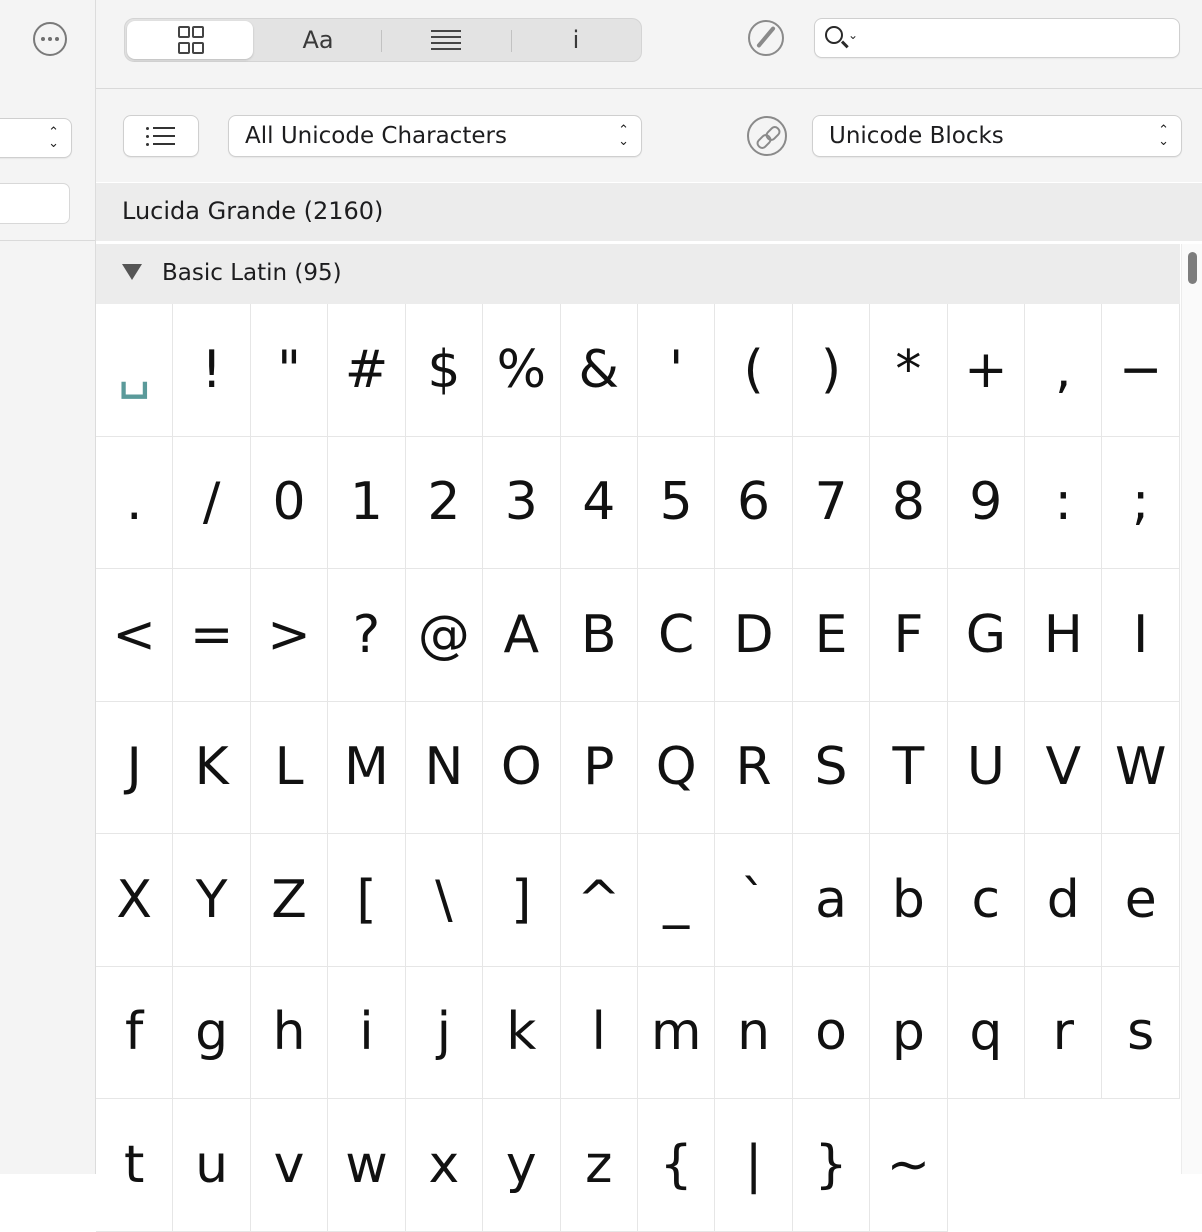 The image size is (1202, 1232). What do you see at coordinates (1064, 370) in the screenshot?
I see `glyph-cell: ,` at bounding box center [1064, 370].